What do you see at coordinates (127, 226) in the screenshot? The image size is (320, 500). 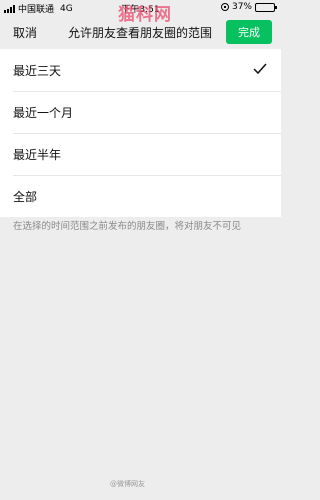 I see `range-note: 在选择的时间范围之前发布的朋友圈，将对朋友不可见` at bounding box center [127, 226].